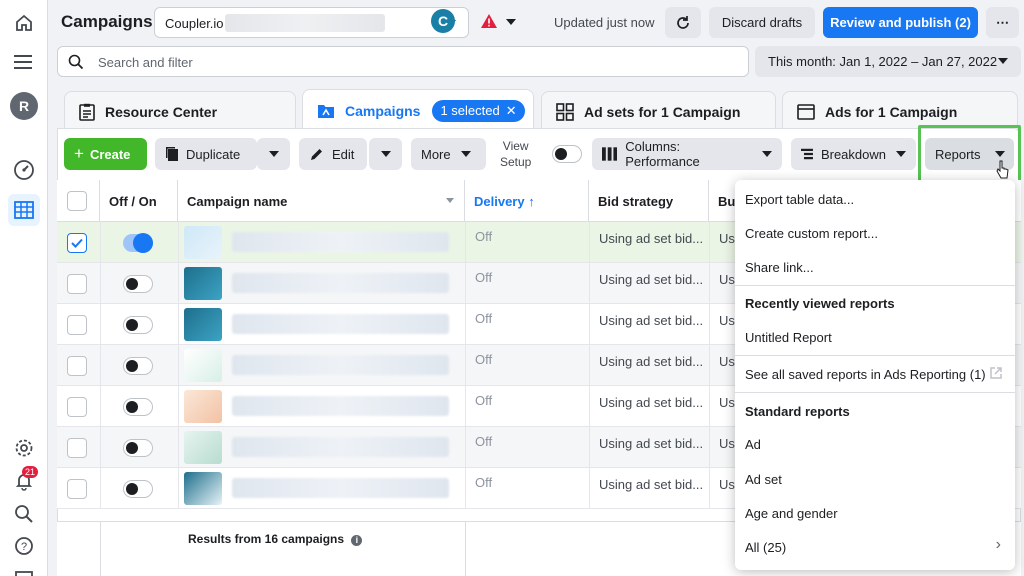 The height and width of the screenshot is (576, 1024). Describe the element at coordinates (385, 154) in the screenshot. I see `edit-dropdown-button` at that location.